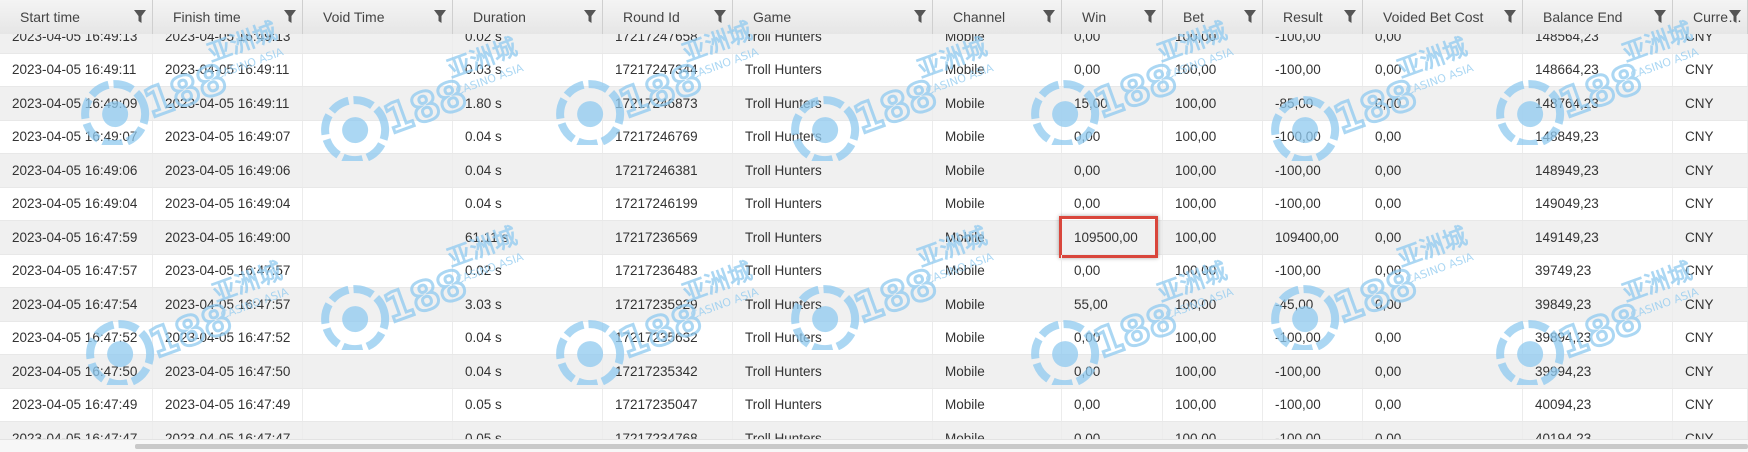 The height and width of the screenshot is (452, 1748). Describe the element at coordinates (668, 136) in the screenshot. I see `cell-round-id: 17217246769` at that location.